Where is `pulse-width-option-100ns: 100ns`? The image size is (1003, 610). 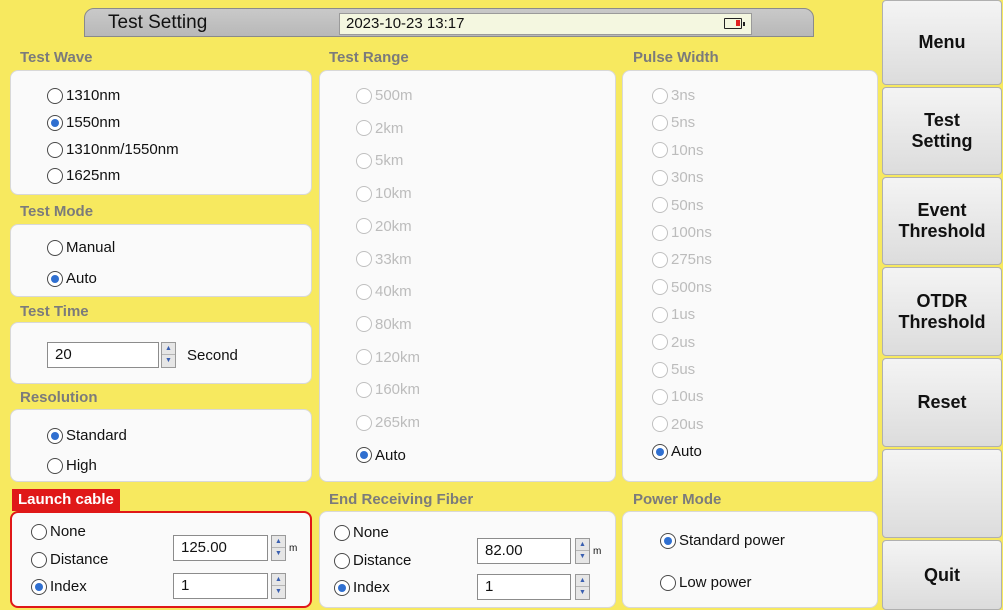 pulse-width-option-100ns: 100ns is located at coordinates (682, 232).